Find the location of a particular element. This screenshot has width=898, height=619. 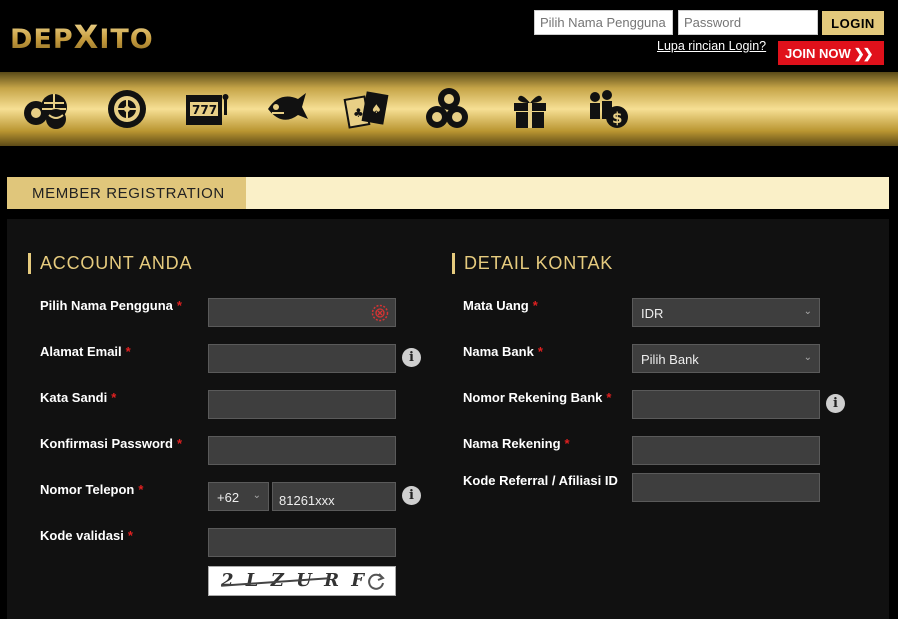

account-number-label: Nomor Rekening Bank * is located at coordinates (537, 397).